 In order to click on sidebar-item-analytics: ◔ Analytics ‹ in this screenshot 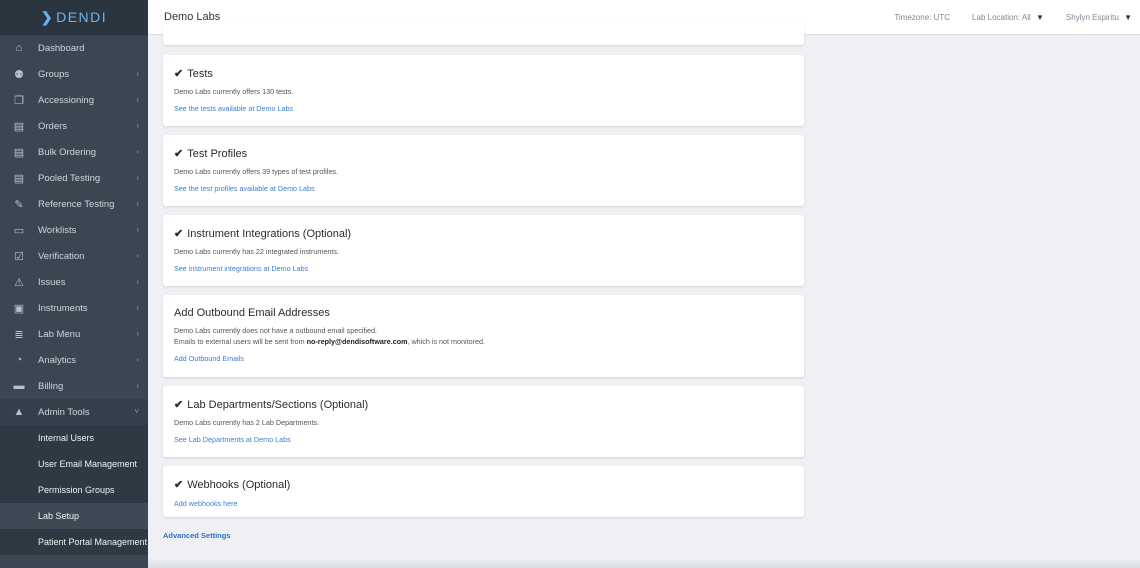, I will do `click(74, 360)`.